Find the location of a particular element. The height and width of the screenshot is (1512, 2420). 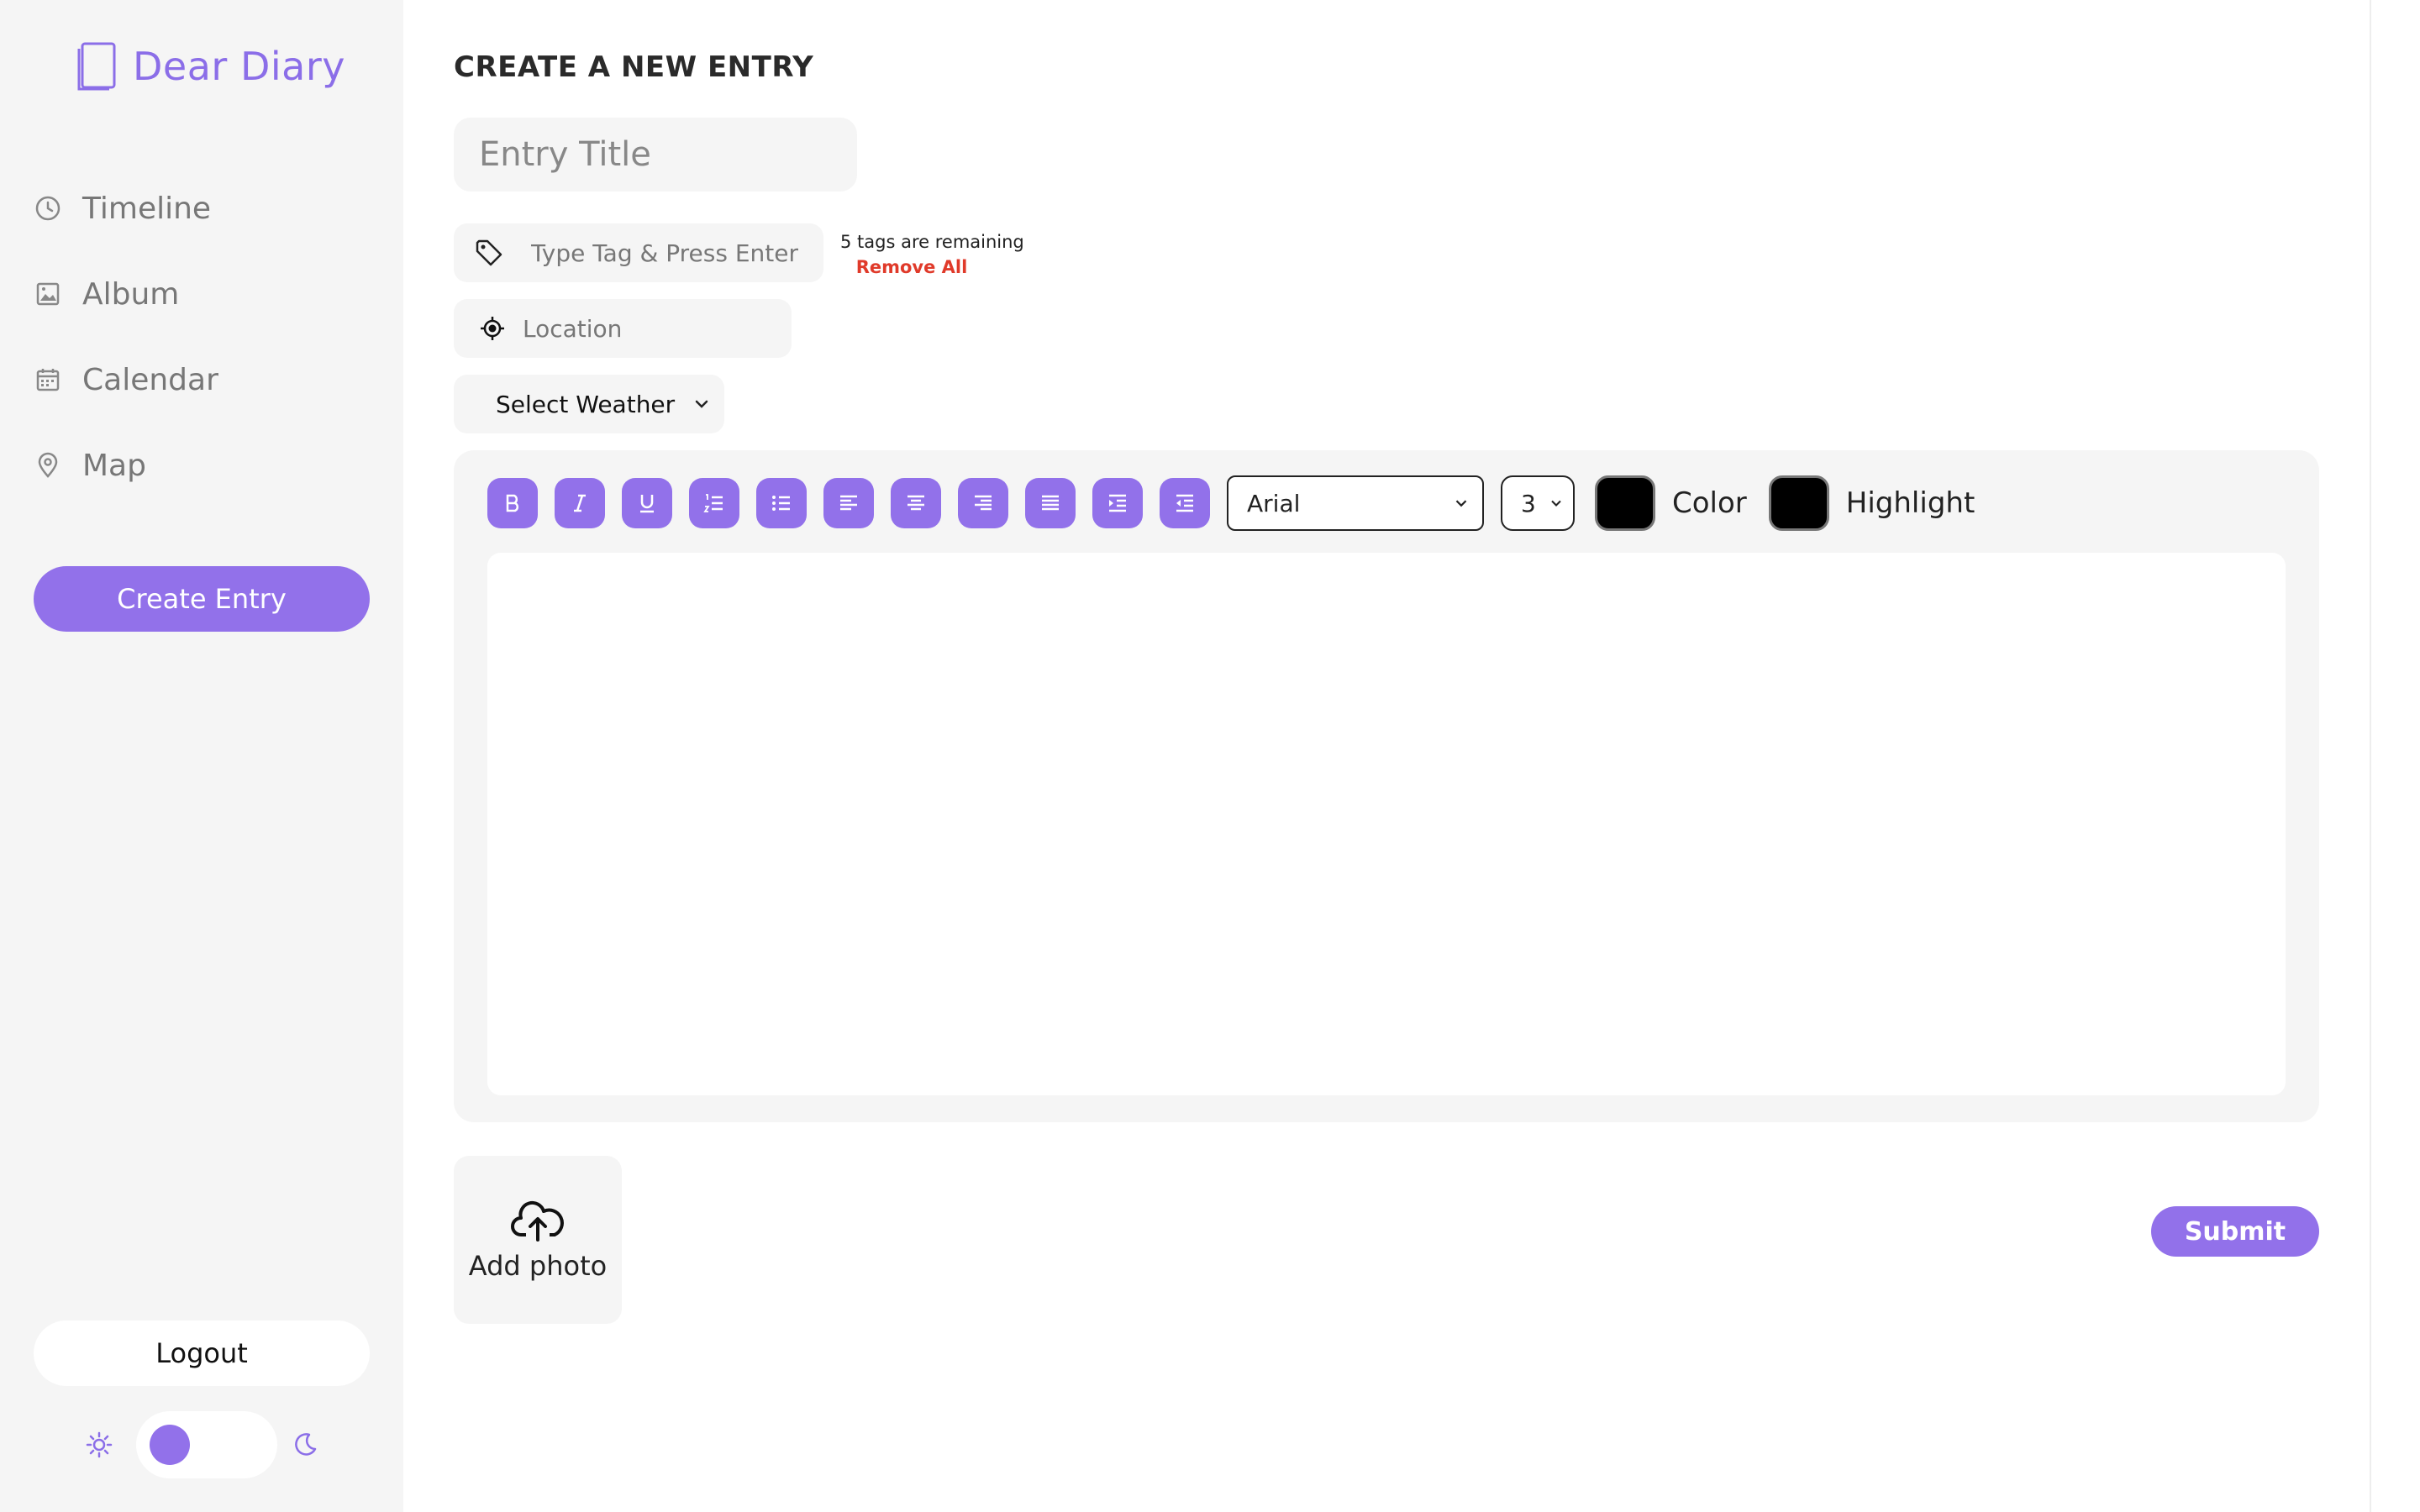

tag-field is located at coordinates (638, 252).